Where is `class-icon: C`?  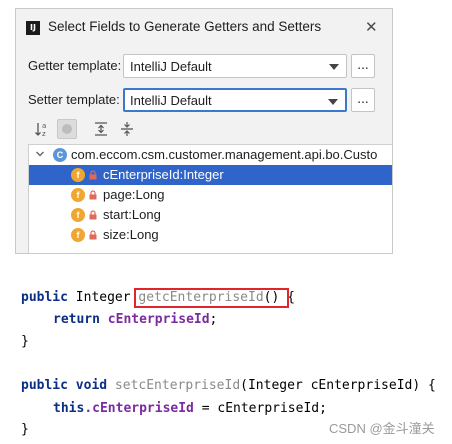
class-icon: C is located at coordinates (60, 155).